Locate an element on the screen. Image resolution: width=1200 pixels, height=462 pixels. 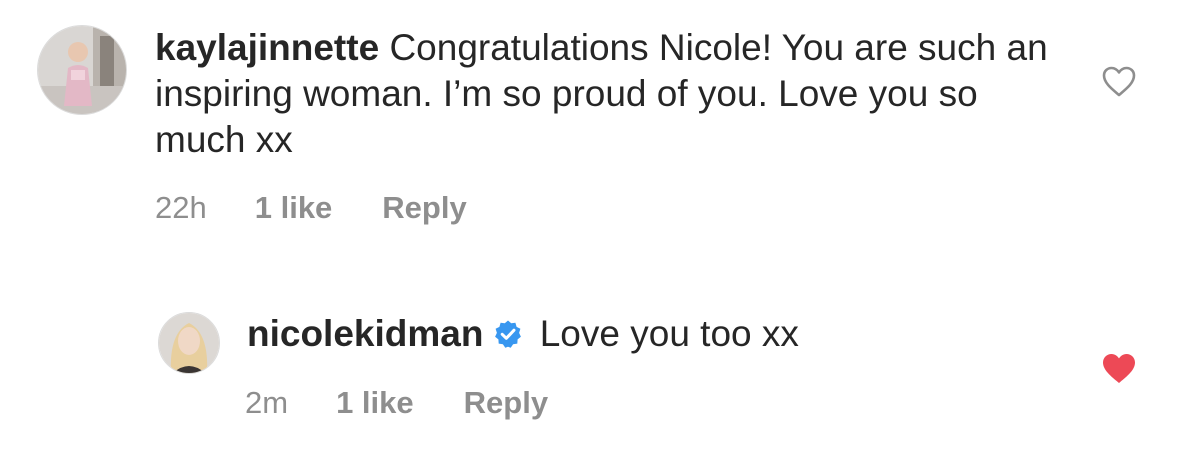
verified-badge-icon is located at coordinates (508, 334).